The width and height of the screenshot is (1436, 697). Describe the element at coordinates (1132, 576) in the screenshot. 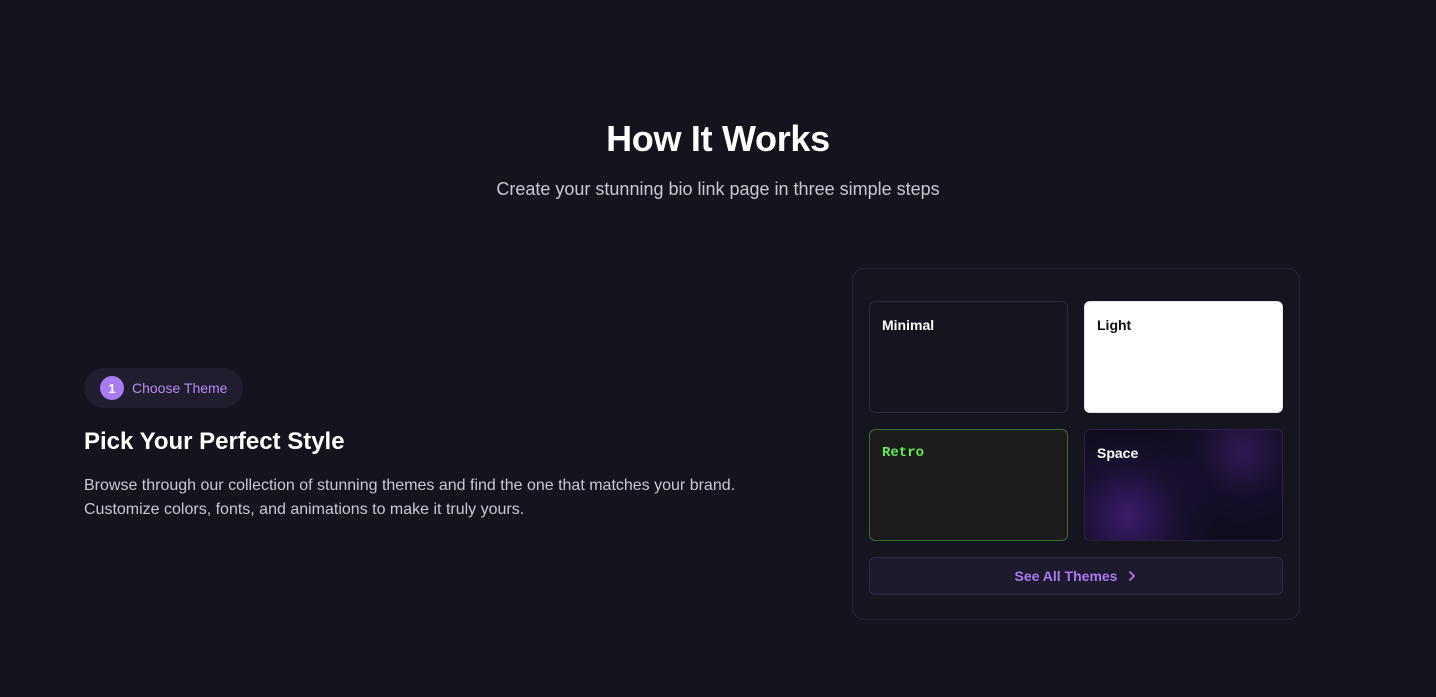

I see `chevron-right-icon` at that location.